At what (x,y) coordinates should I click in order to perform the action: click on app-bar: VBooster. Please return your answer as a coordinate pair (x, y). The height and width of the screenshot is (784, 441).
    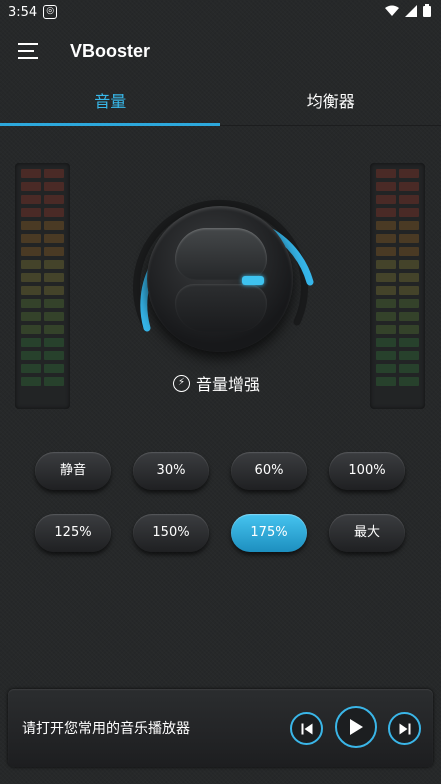
    Looking at the image, I should click on (220, 52).